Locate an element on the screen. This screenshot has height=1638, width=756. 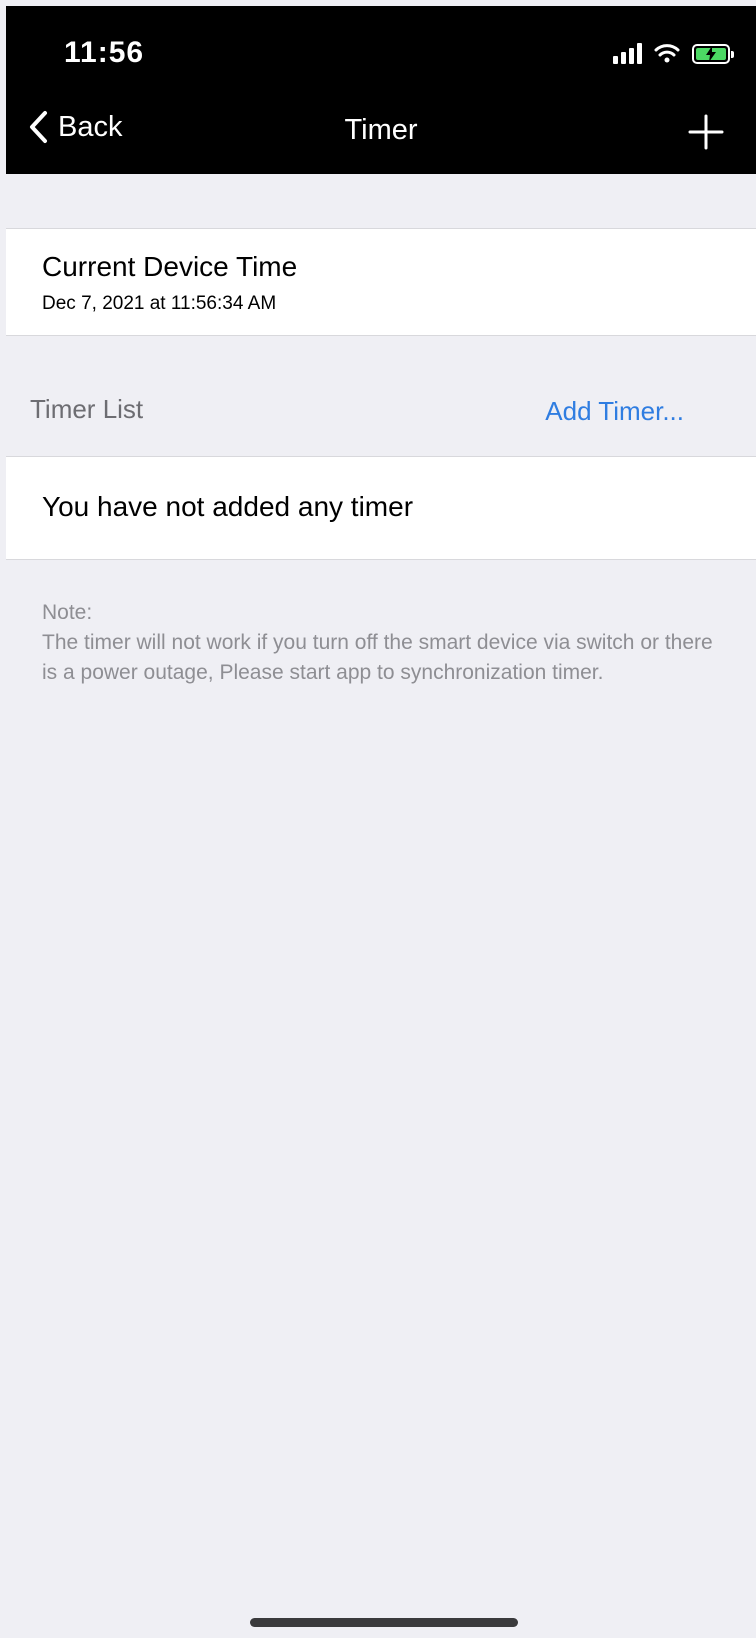
current-device-time-value: Dec 7, 2021 at 11:56:34 AM is located at coordinates (159, 303).